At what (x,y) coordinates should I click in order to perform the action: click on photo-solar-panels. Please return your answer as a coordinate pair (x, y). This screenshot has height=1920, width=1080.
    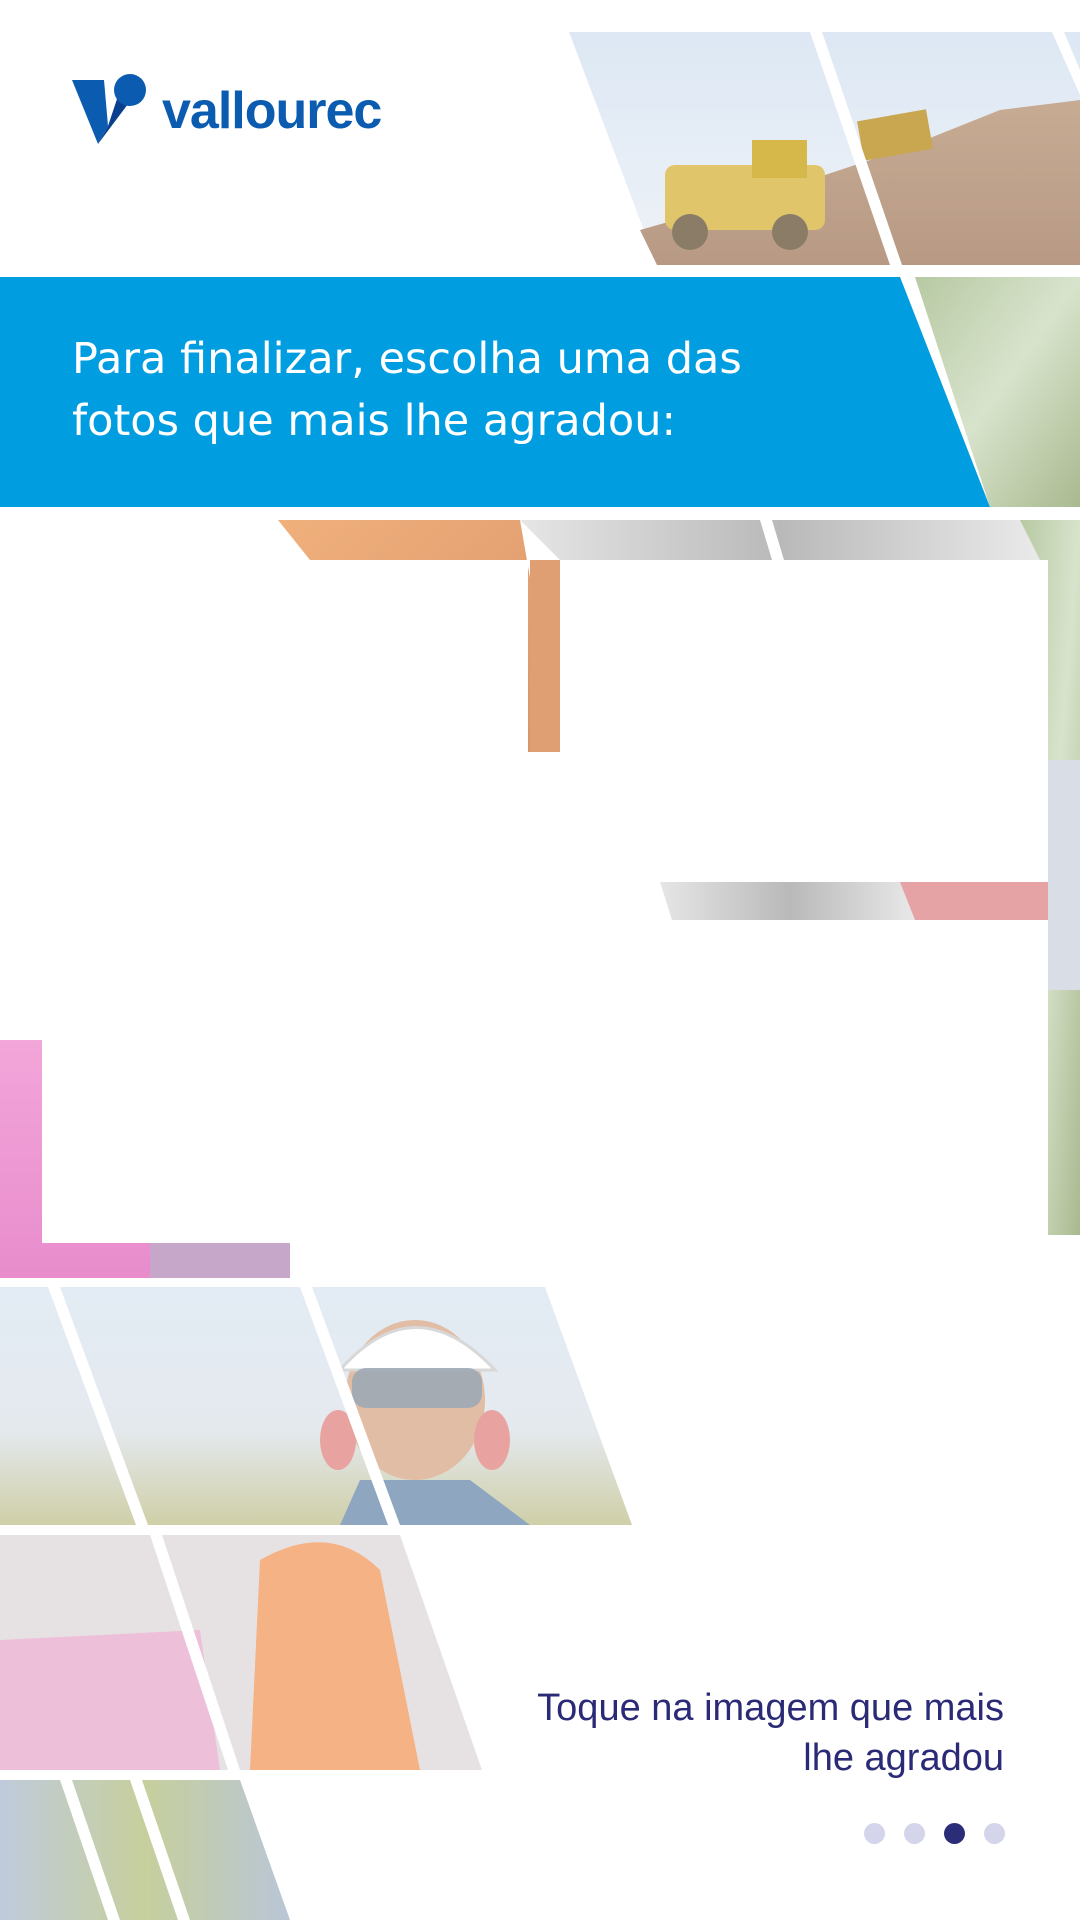
    Looking at the image, I should click on (145, 1850).